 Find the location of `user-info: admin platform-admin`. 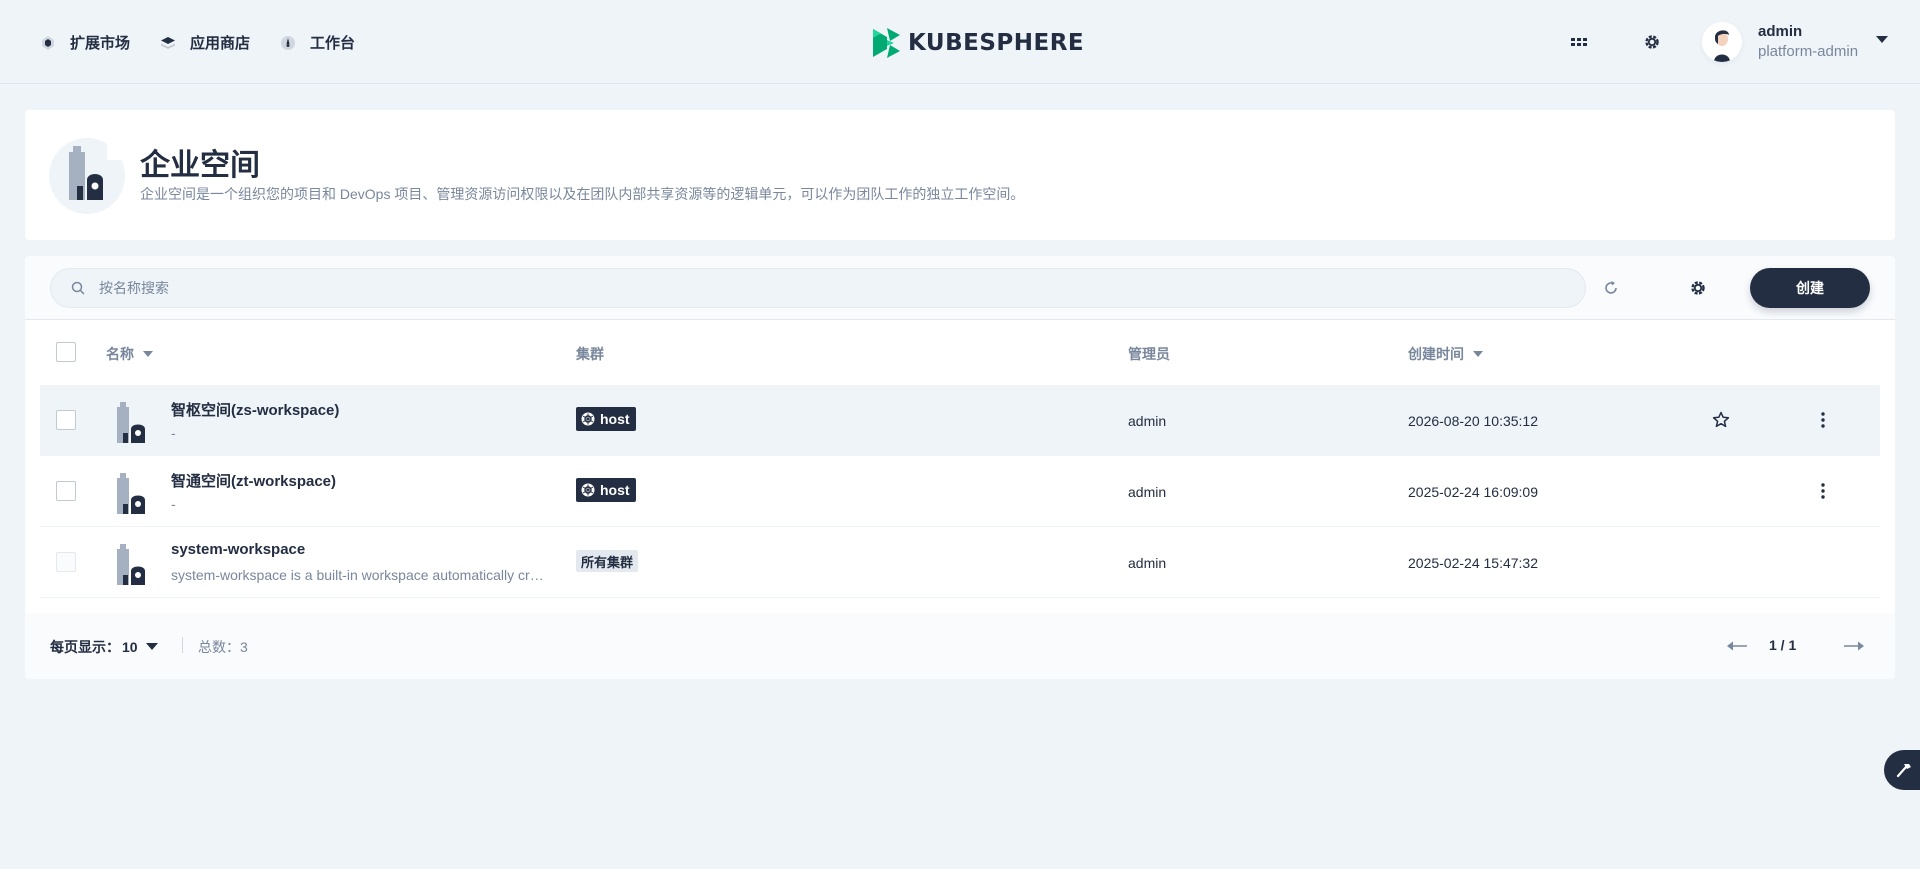

user-info: admin platform-admin is located at coordinates (1808, 42).